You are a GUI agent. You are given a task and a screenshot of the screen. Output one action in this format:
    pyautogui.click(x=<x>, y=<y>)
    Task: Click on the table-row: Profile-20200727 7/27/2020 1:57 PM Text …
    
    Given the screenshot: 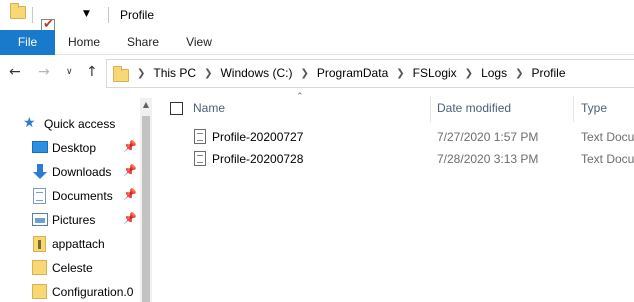 What is the action you would take?
    pyautogui.click(x=396, y=137)
    